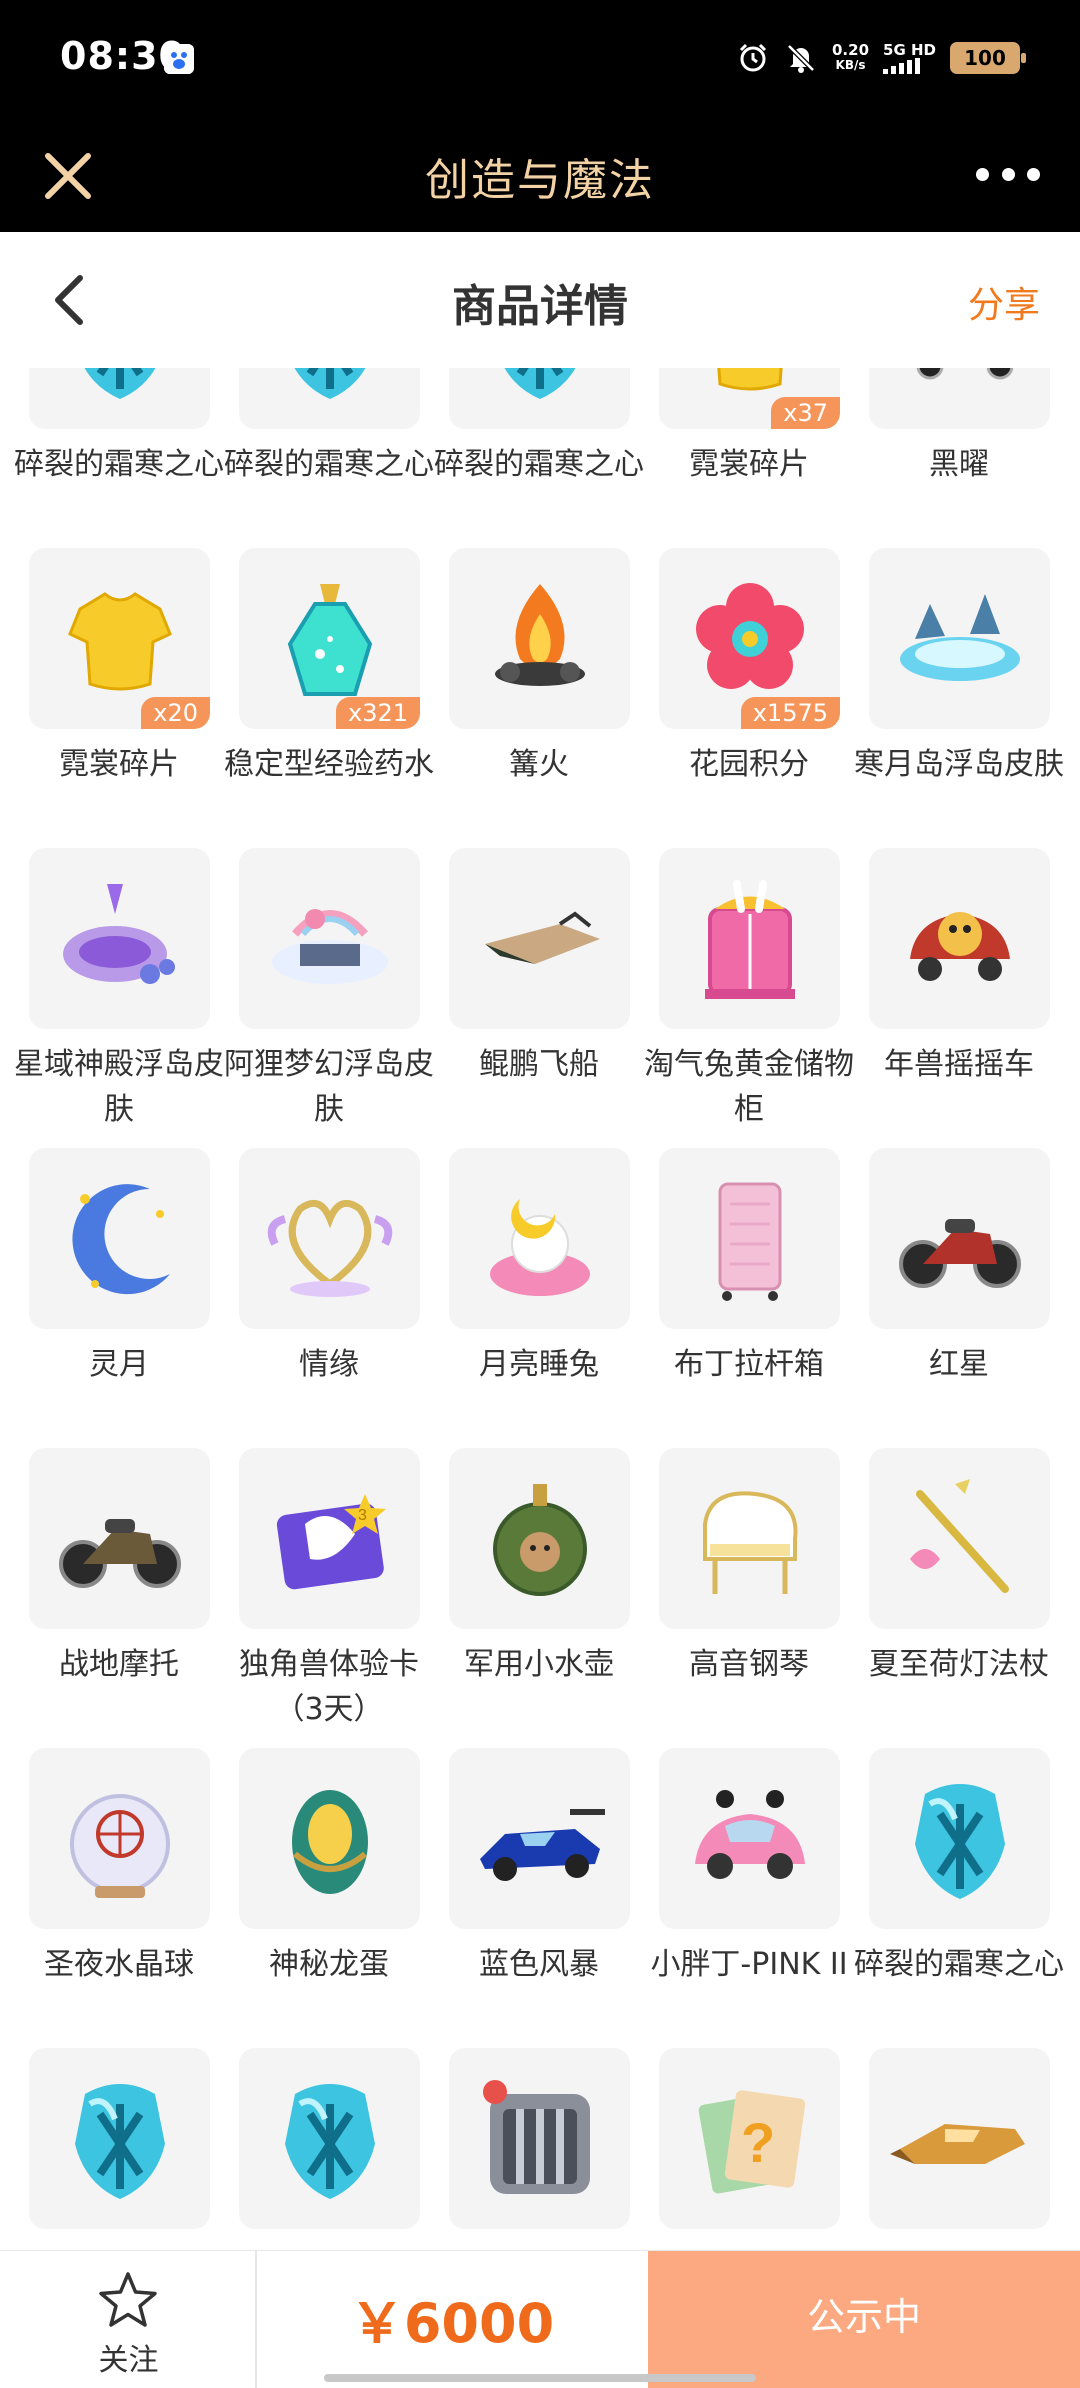 The width and height of the screenshot is (1080, 2388). What do you see at coordinates (119, 1964) in the screenshot?
I see `item-label: 圣夜水晶球` at bounding box center [119, 1964].